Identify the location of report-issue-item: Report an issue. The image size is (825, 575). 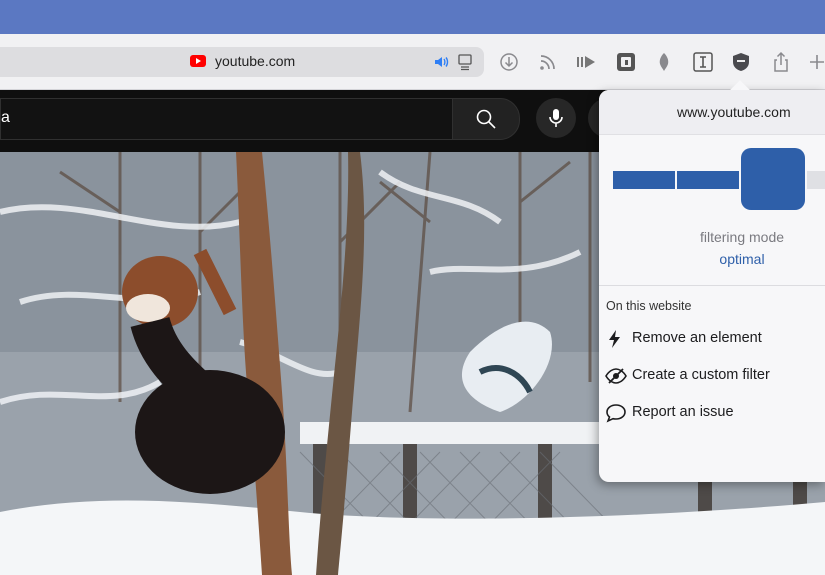
(715, 412).